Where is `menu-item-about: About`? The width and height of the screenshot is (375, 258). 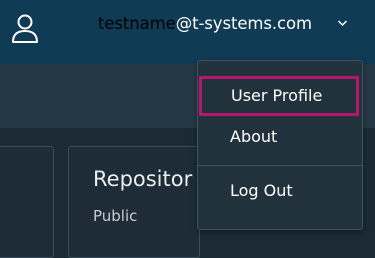 menu-item-about: About is located at coordinates (280, 137).